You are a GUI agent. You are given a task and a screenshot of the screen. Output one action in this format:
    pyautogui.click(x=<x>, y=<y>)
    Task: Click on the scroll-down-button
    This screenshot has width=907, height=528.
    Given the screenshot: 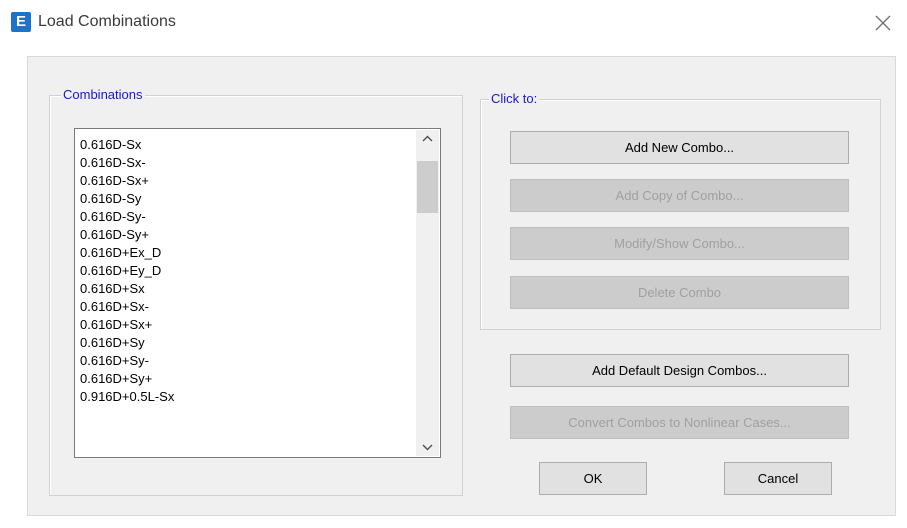 What is the action you would take?
    pyautogui.click(x=427, y=447)
    